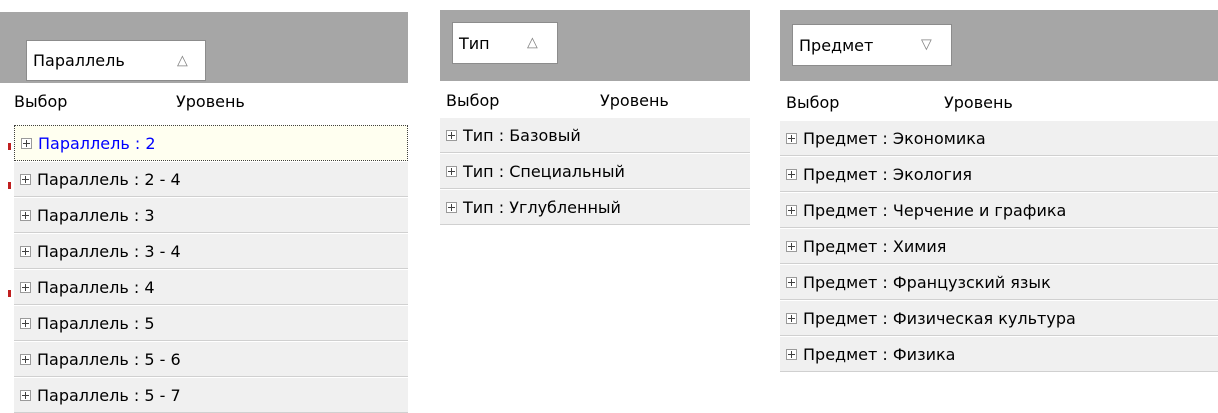  I want to click on group-row: Предмет : Черчение и графика, so click(999, 210).